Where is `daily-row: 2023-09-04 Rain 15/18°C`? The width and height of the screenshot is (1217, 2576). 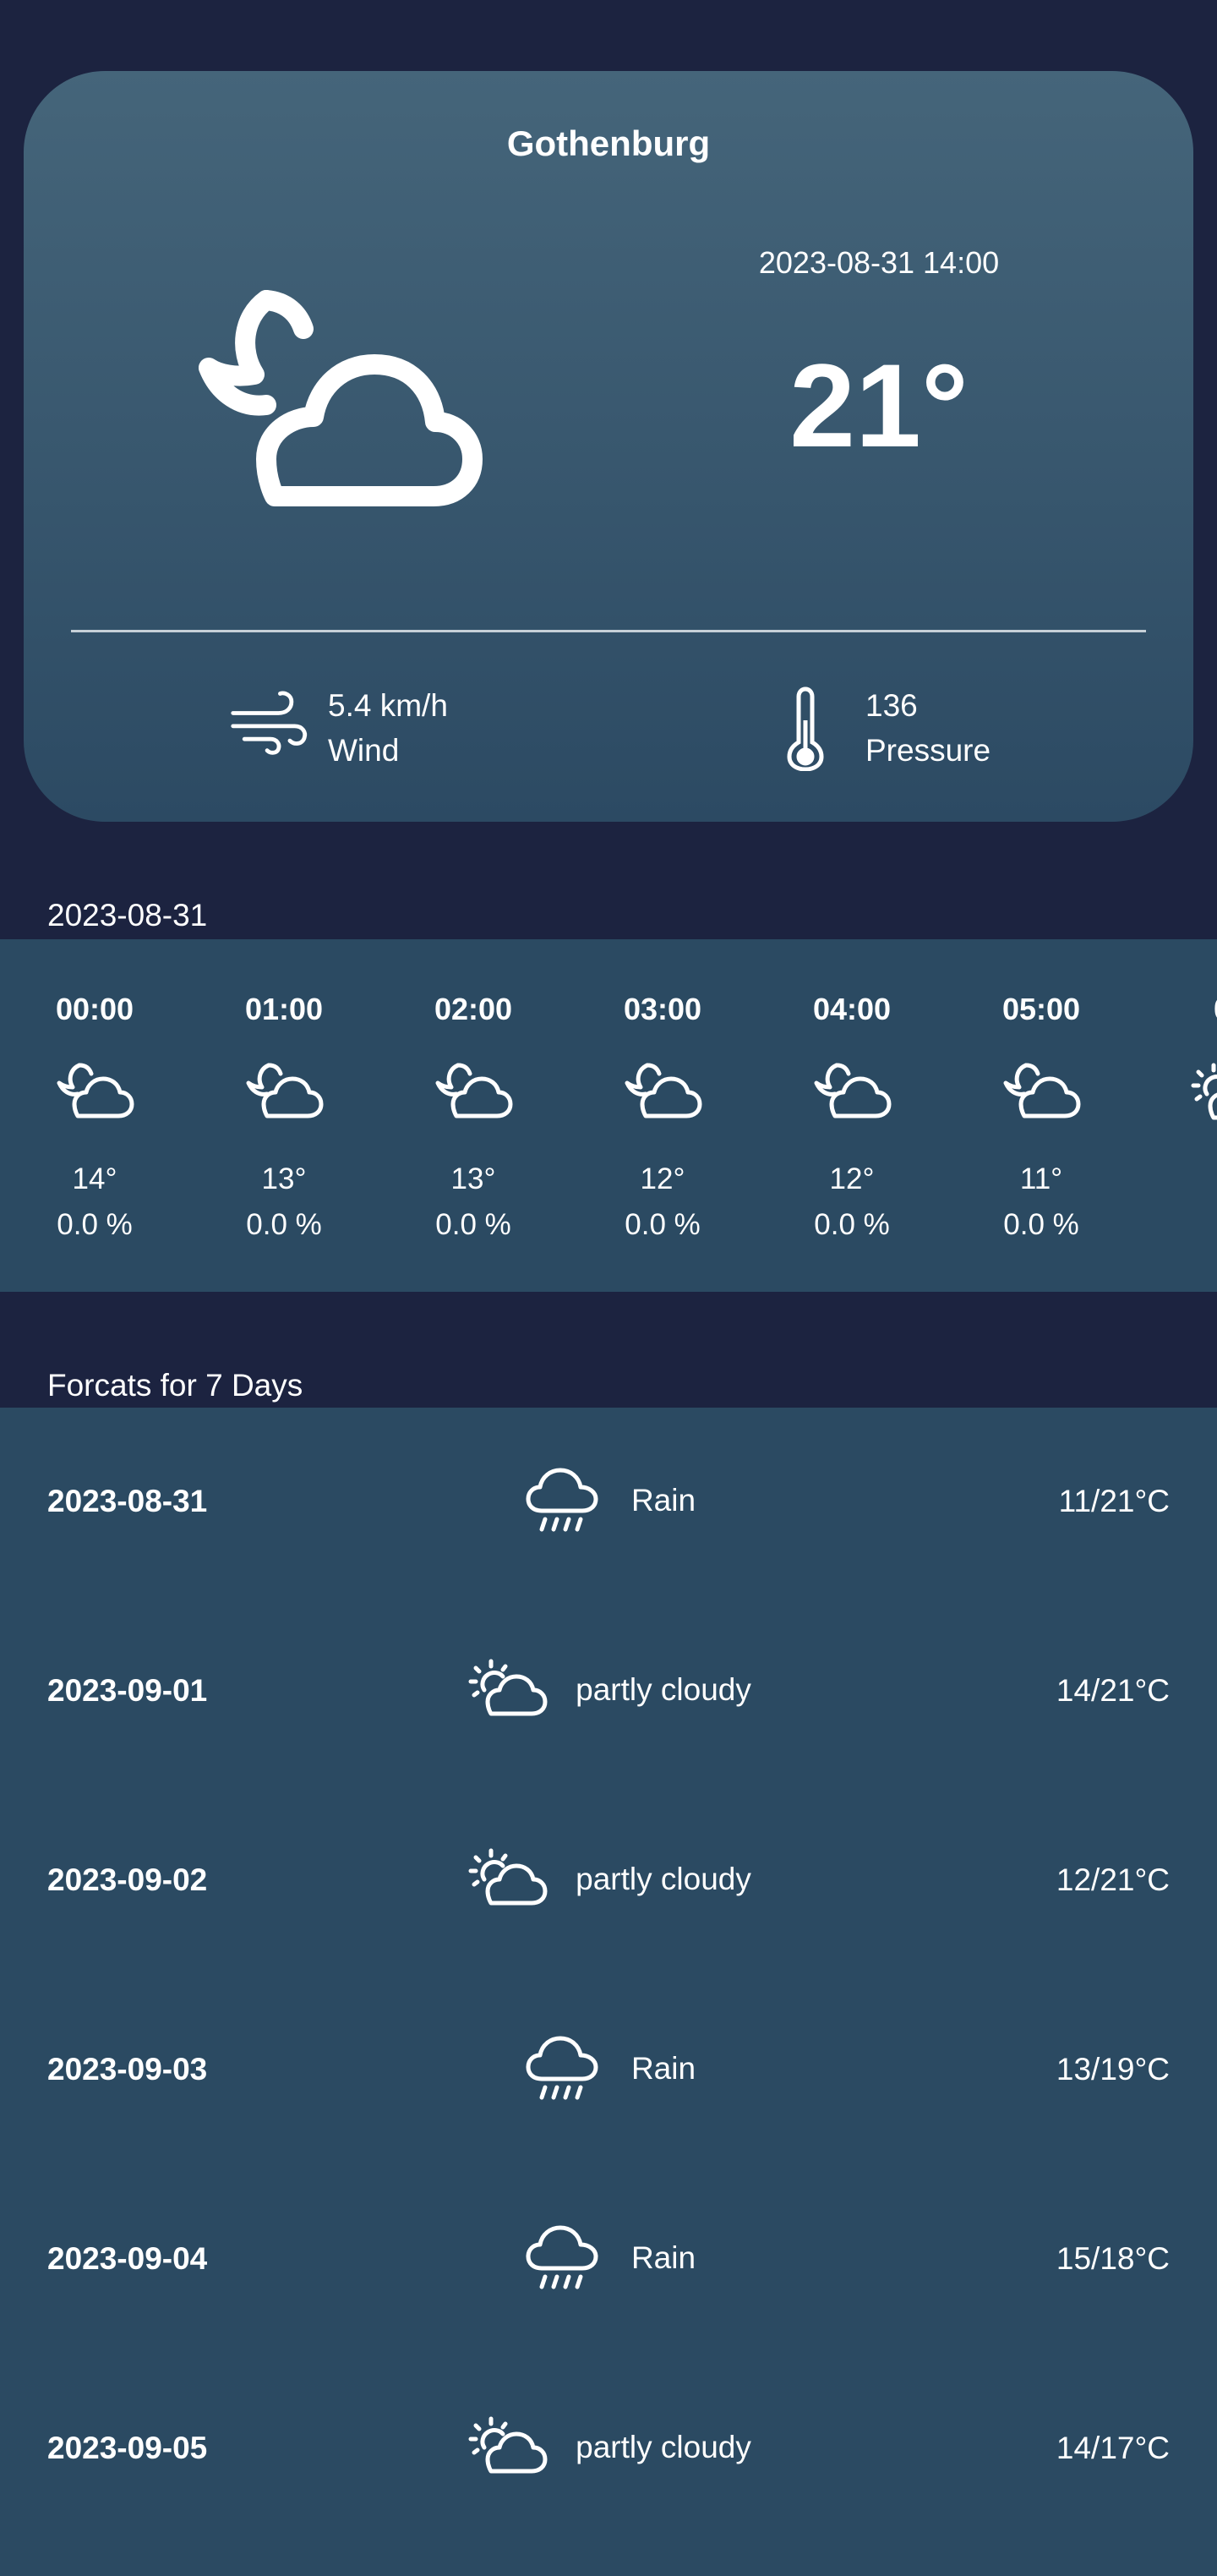 daily-row: 2023-09-04 Rain 15/18°C is located at coordinates (608, 2259).